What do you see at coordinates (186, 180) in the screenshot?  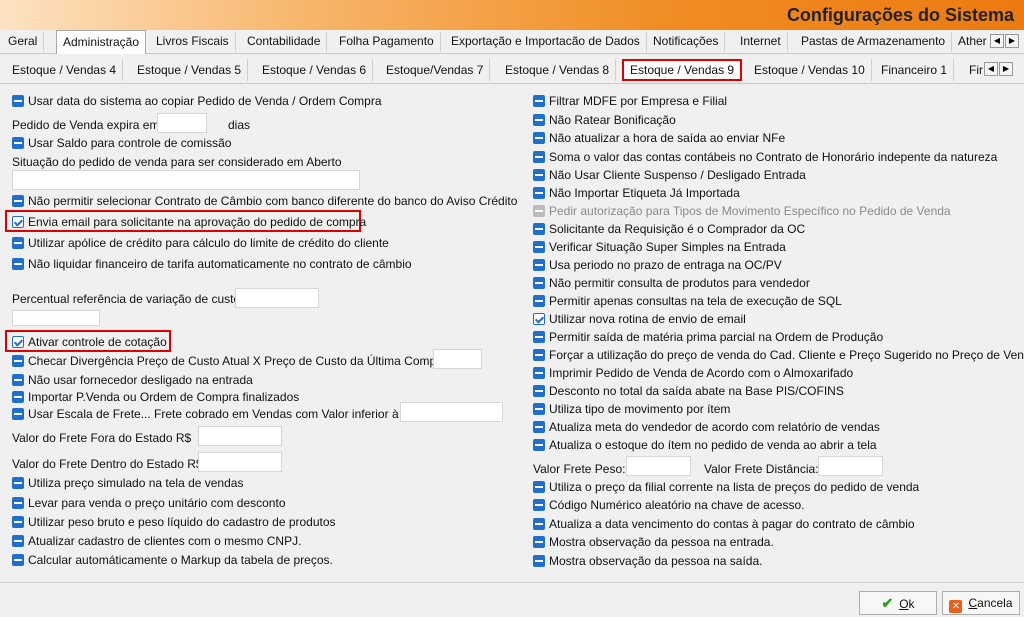 I see `situacao-input` at bounding box center [186, 180].